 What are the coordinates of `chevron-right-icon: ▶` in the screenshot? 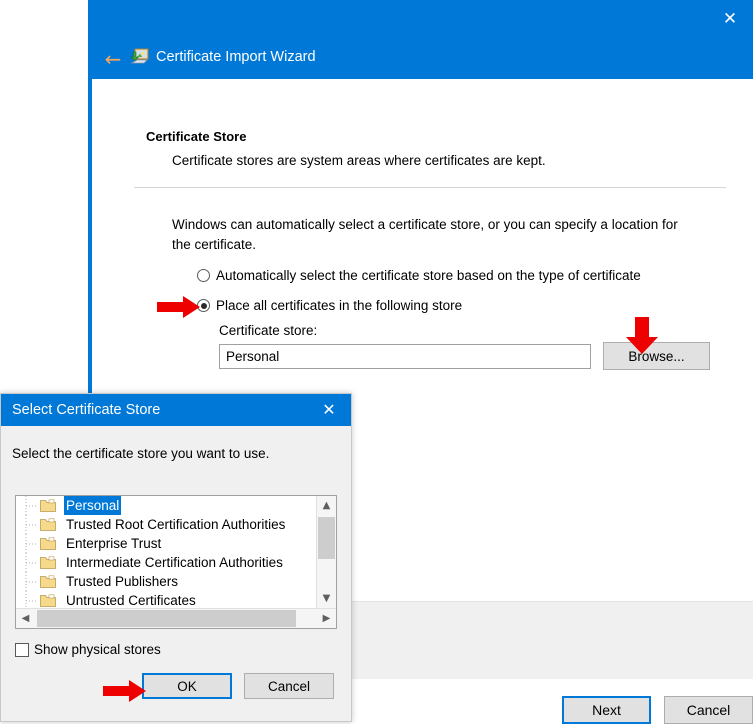 It's located at (326, 618).